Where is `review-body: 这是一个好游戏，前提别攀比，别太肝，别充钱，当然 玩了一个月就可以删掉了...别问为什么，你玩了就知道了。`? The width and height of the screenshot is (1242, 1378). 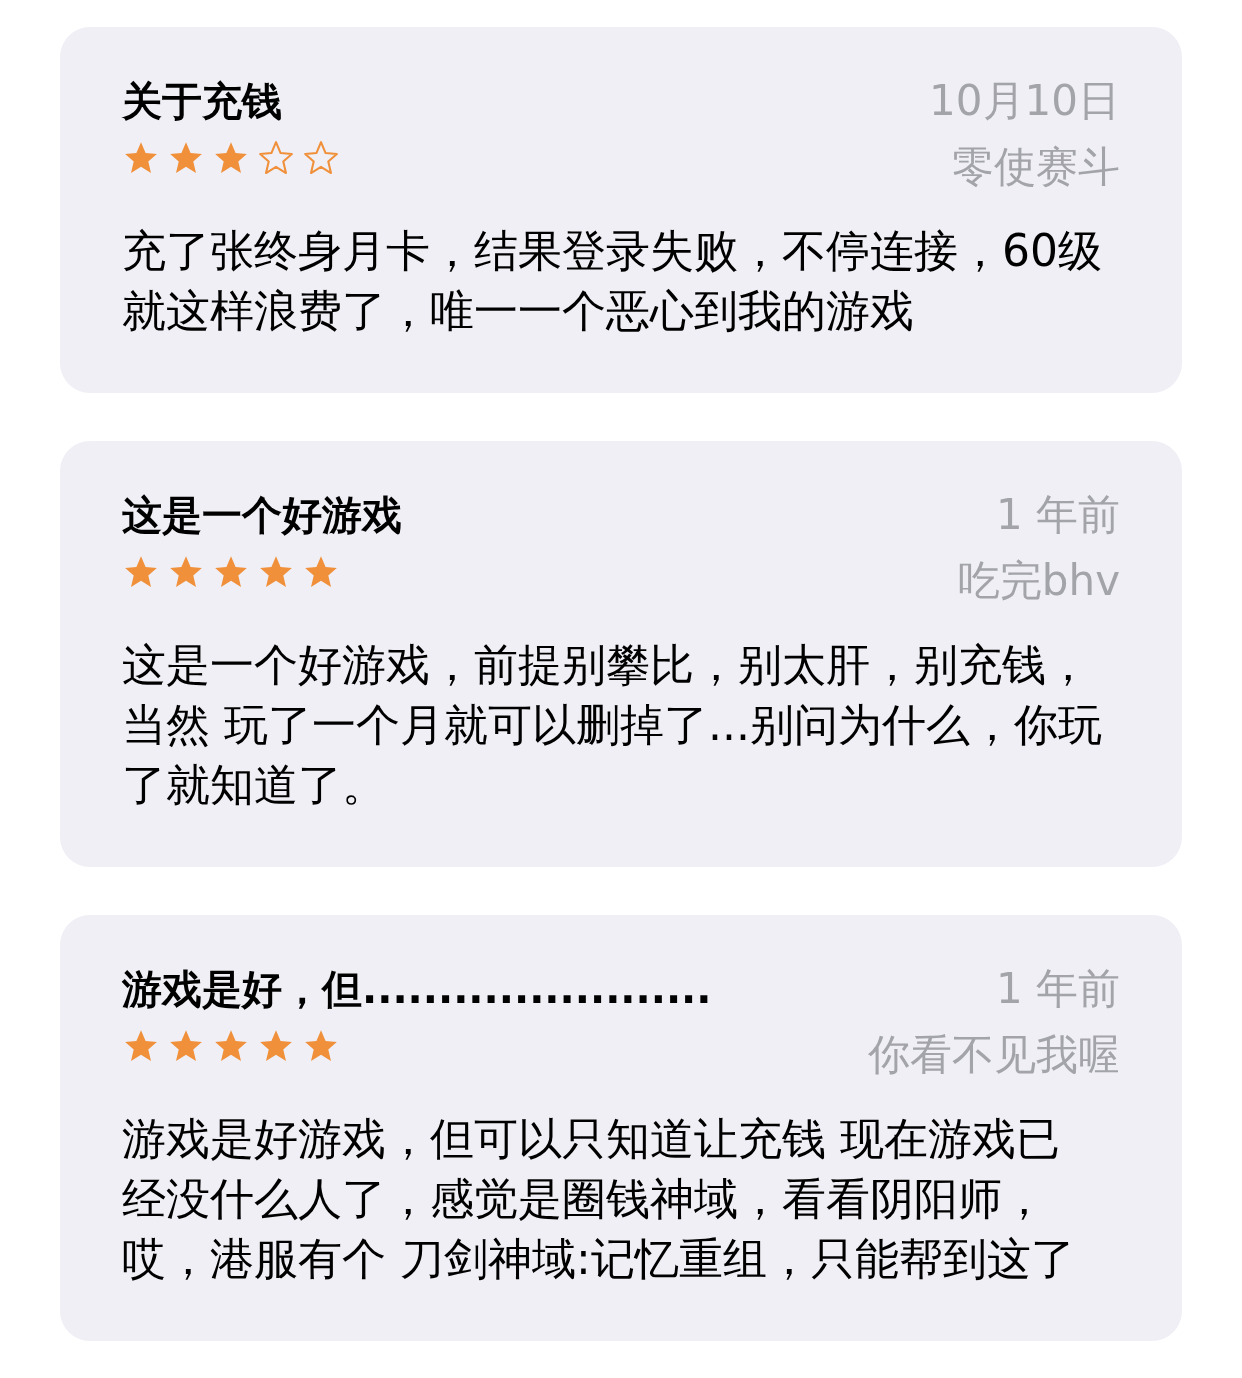
review-body: 这是一个好游戏，前提别攀比，别太肝，别充钱，当然 玩了一个月就可以删掉了...别问为什么，你玩了就知道了。 is located at coordinates (612, 725).